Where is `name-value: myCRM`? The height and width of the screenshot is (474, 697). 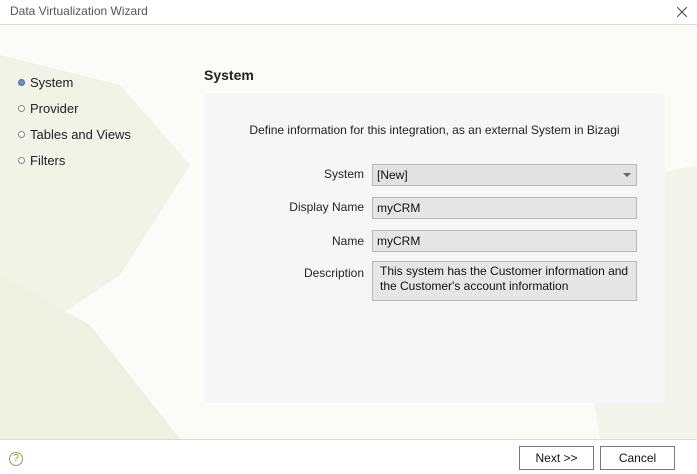
name-value: myCRM is located at coordinates (399, 241).